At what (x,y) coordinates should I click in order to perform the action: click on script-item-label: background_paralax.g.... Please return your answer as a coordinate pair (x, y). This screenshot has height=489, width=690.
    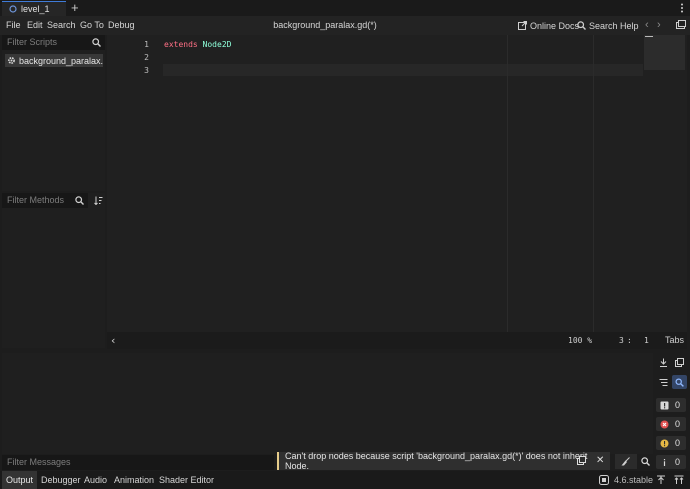
    Looking at the image, I should click on (61, 60).